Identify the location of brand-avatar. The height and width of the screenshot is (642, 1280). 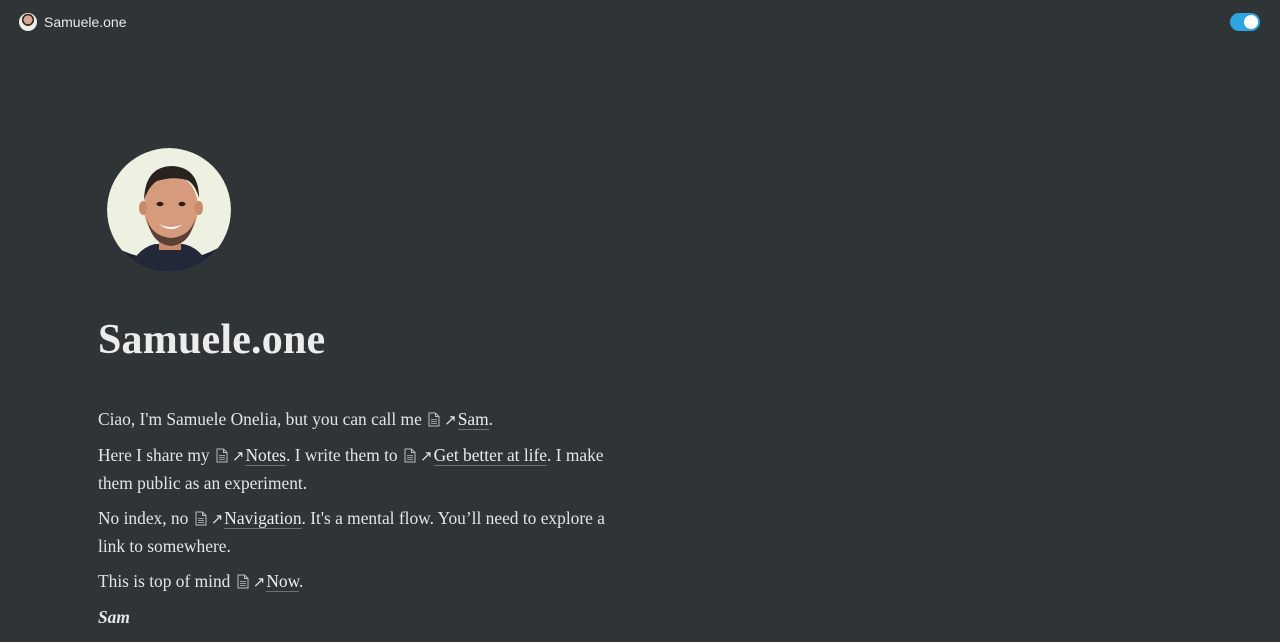
(28, 22).